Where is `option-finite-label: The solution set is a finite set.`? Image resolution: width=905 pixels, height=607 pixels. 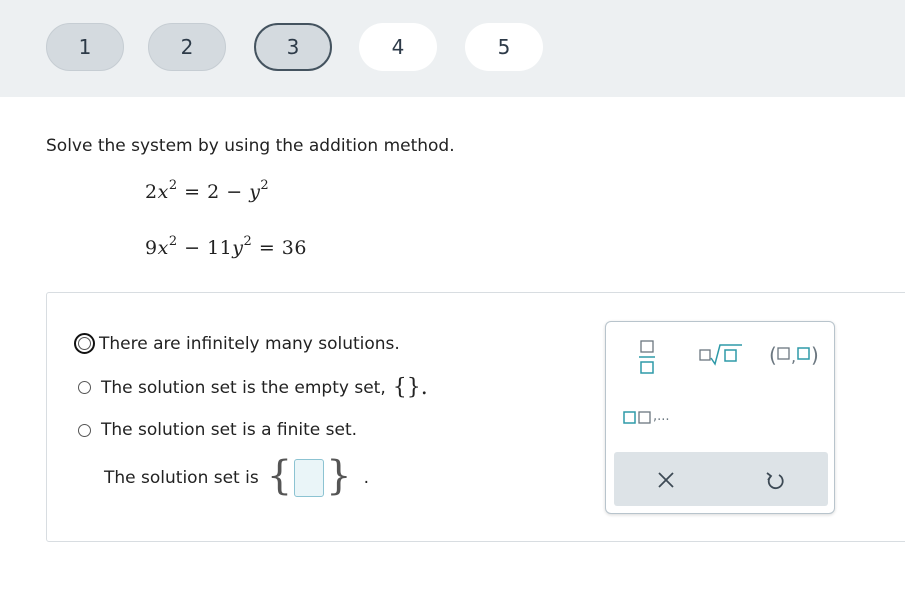 option-finite-label: The solution set is a finite set. is located at coordinates (229, 430).